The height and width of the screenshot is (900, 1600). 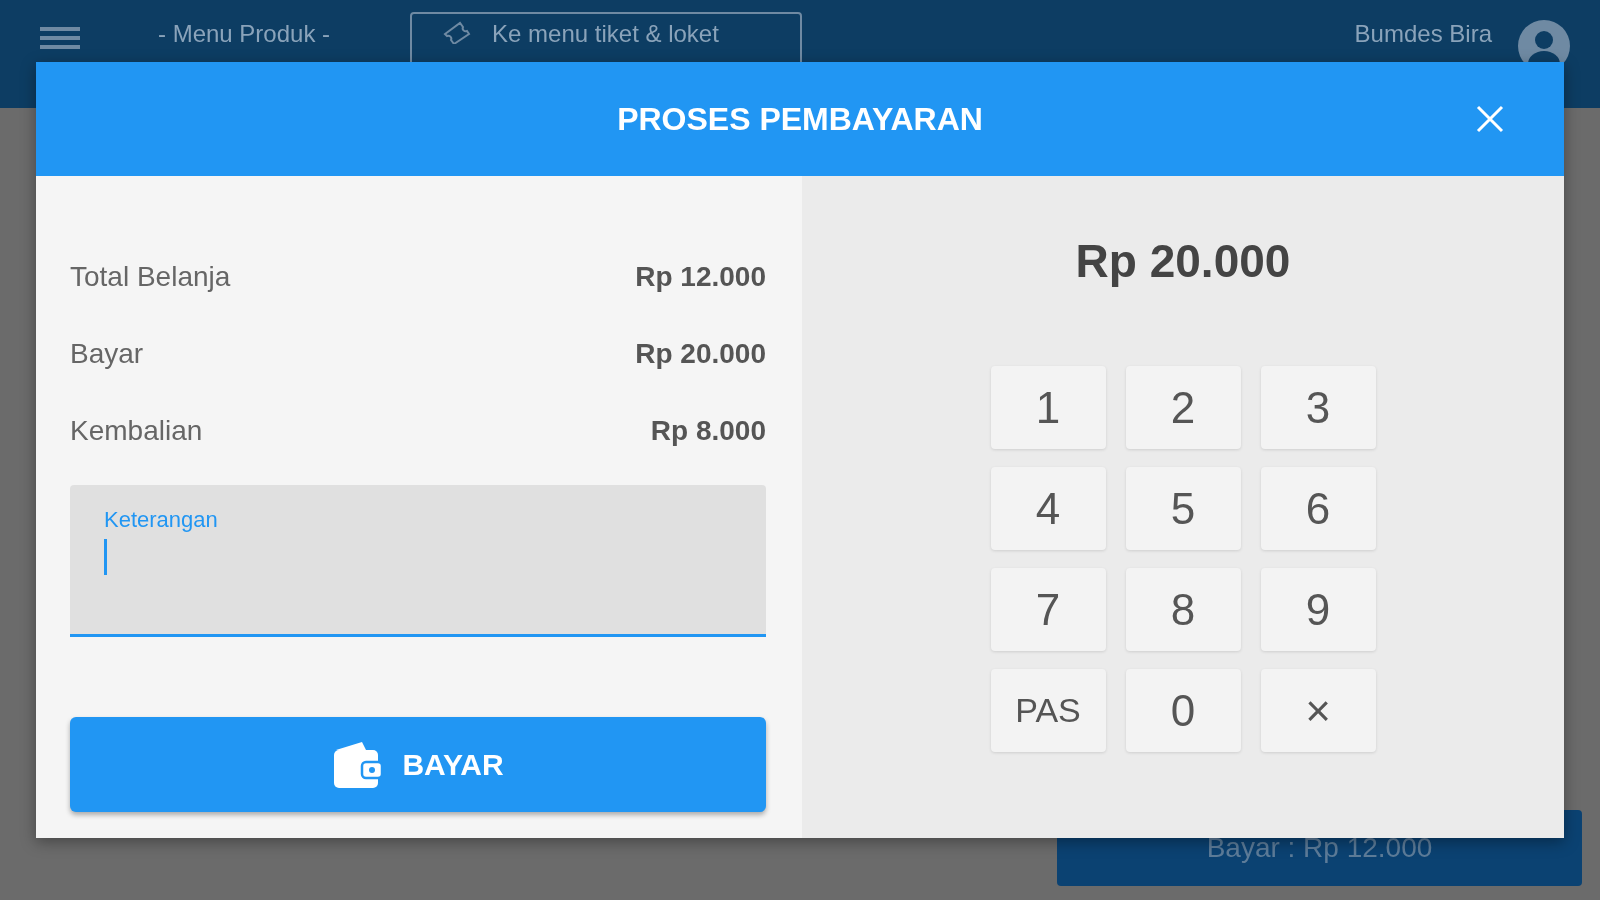 I want to click on keypad-key: 3, so click(x=1318, y=407).